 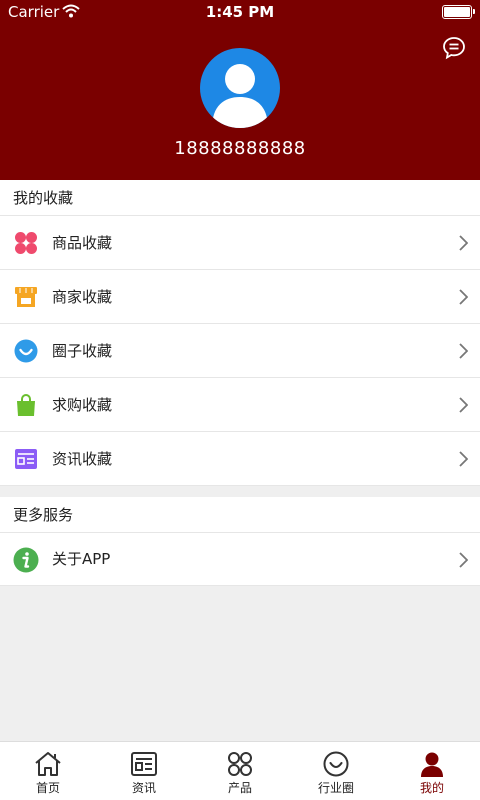 What do you see at coordinates (82, 405) in the screenshot?
I see `list-item-label: 求购收藏` at bounding box center [82, 405].